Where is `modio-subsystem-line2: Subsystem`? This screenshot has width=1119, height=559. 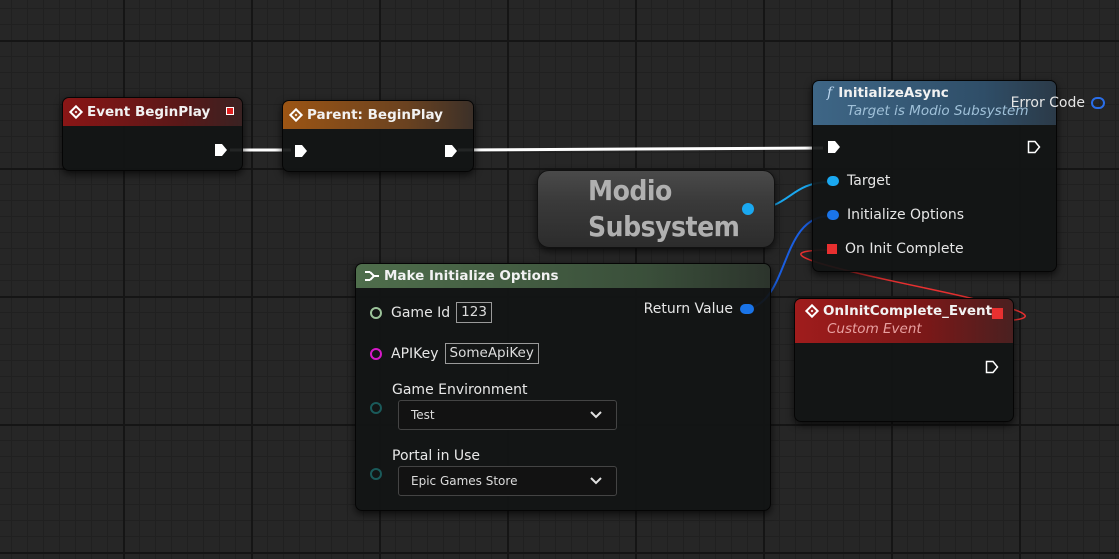 modio-subsystem-line2: Subsystem is located at coordinates (664, 226).